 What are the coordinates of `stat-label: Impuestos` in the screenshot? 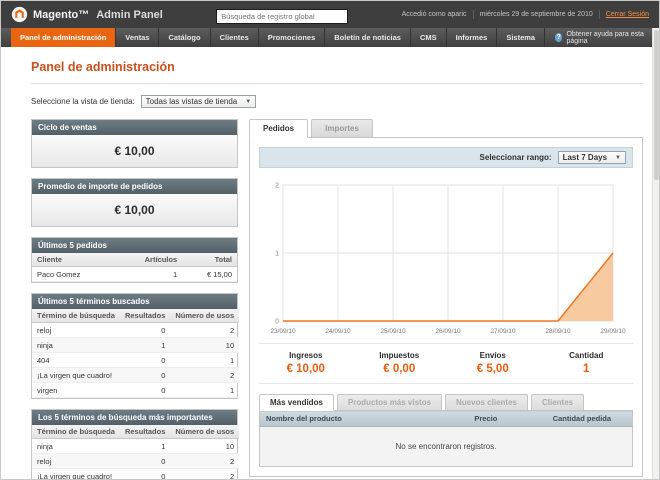 It's located at (399, 355).